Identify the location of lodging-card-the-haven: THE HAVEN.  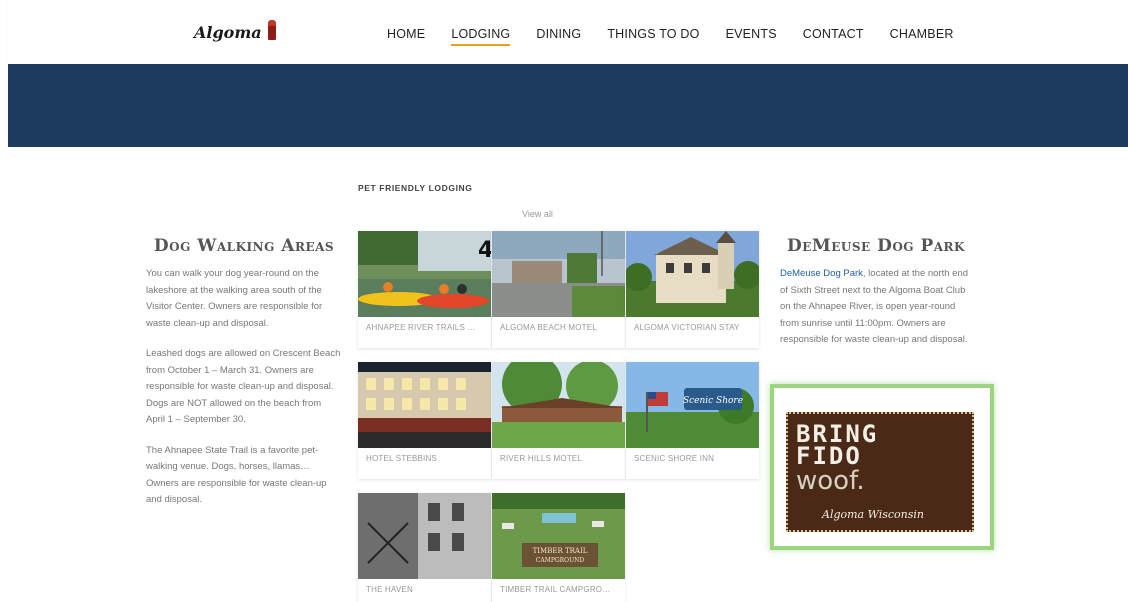
(424, 547).